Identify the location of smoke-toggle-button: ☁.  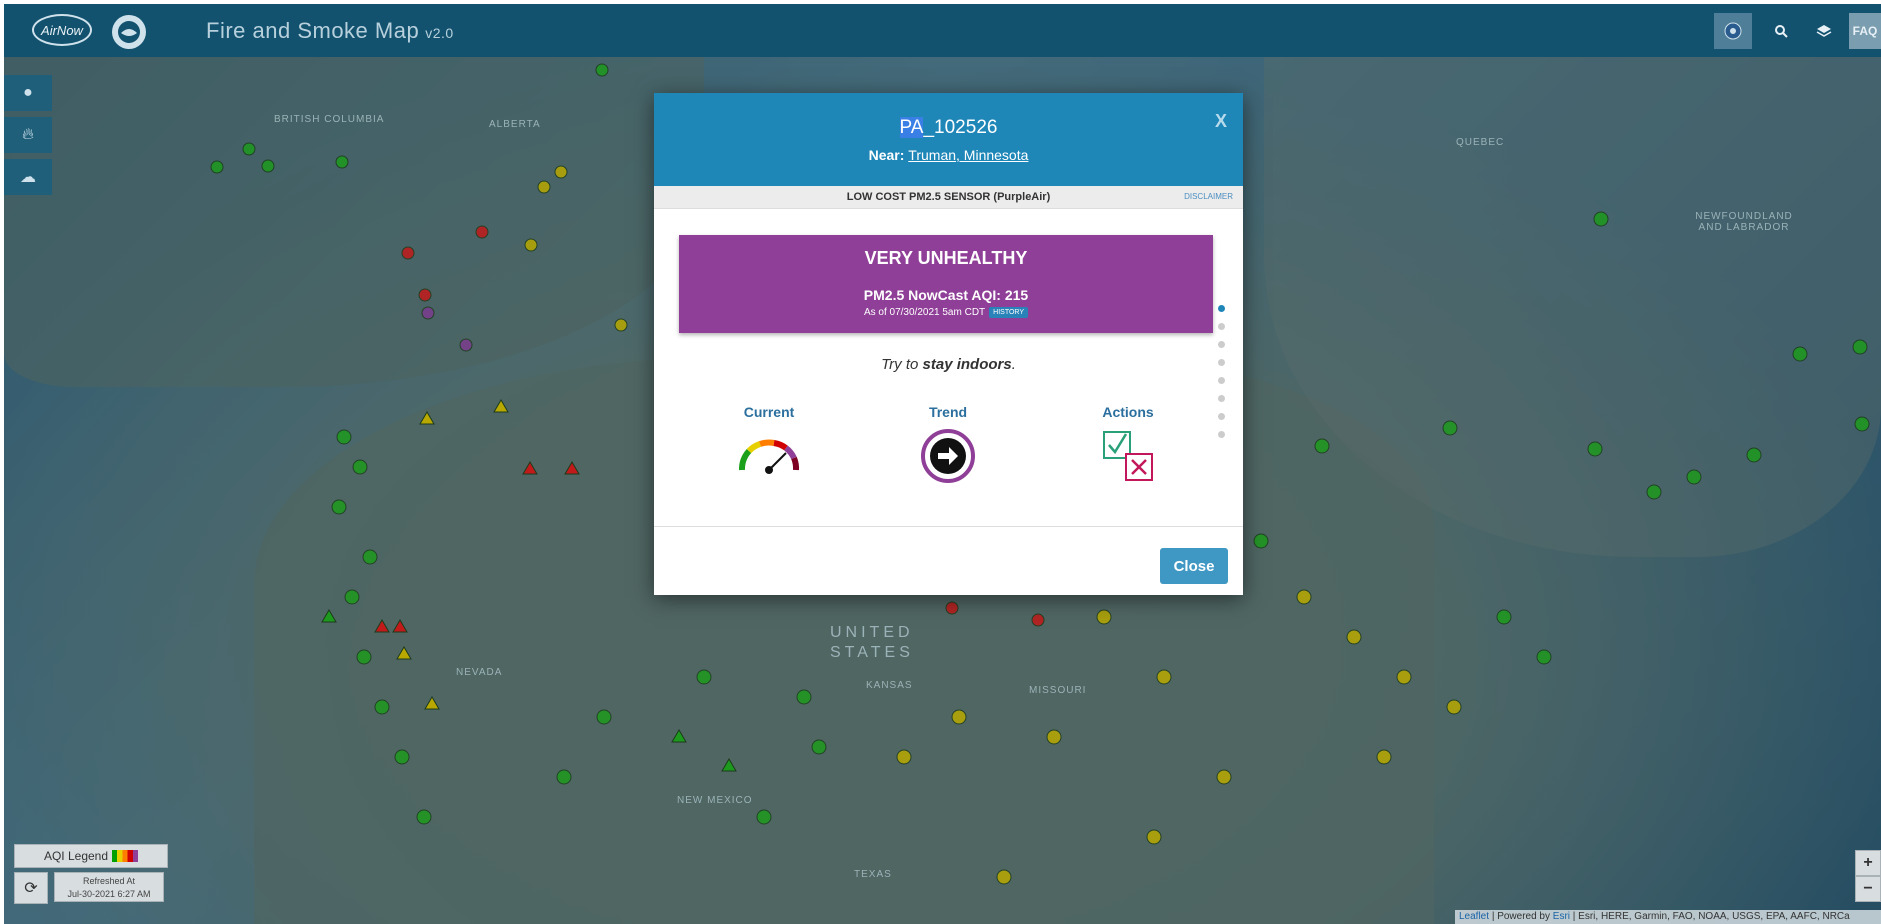
(28, 177).